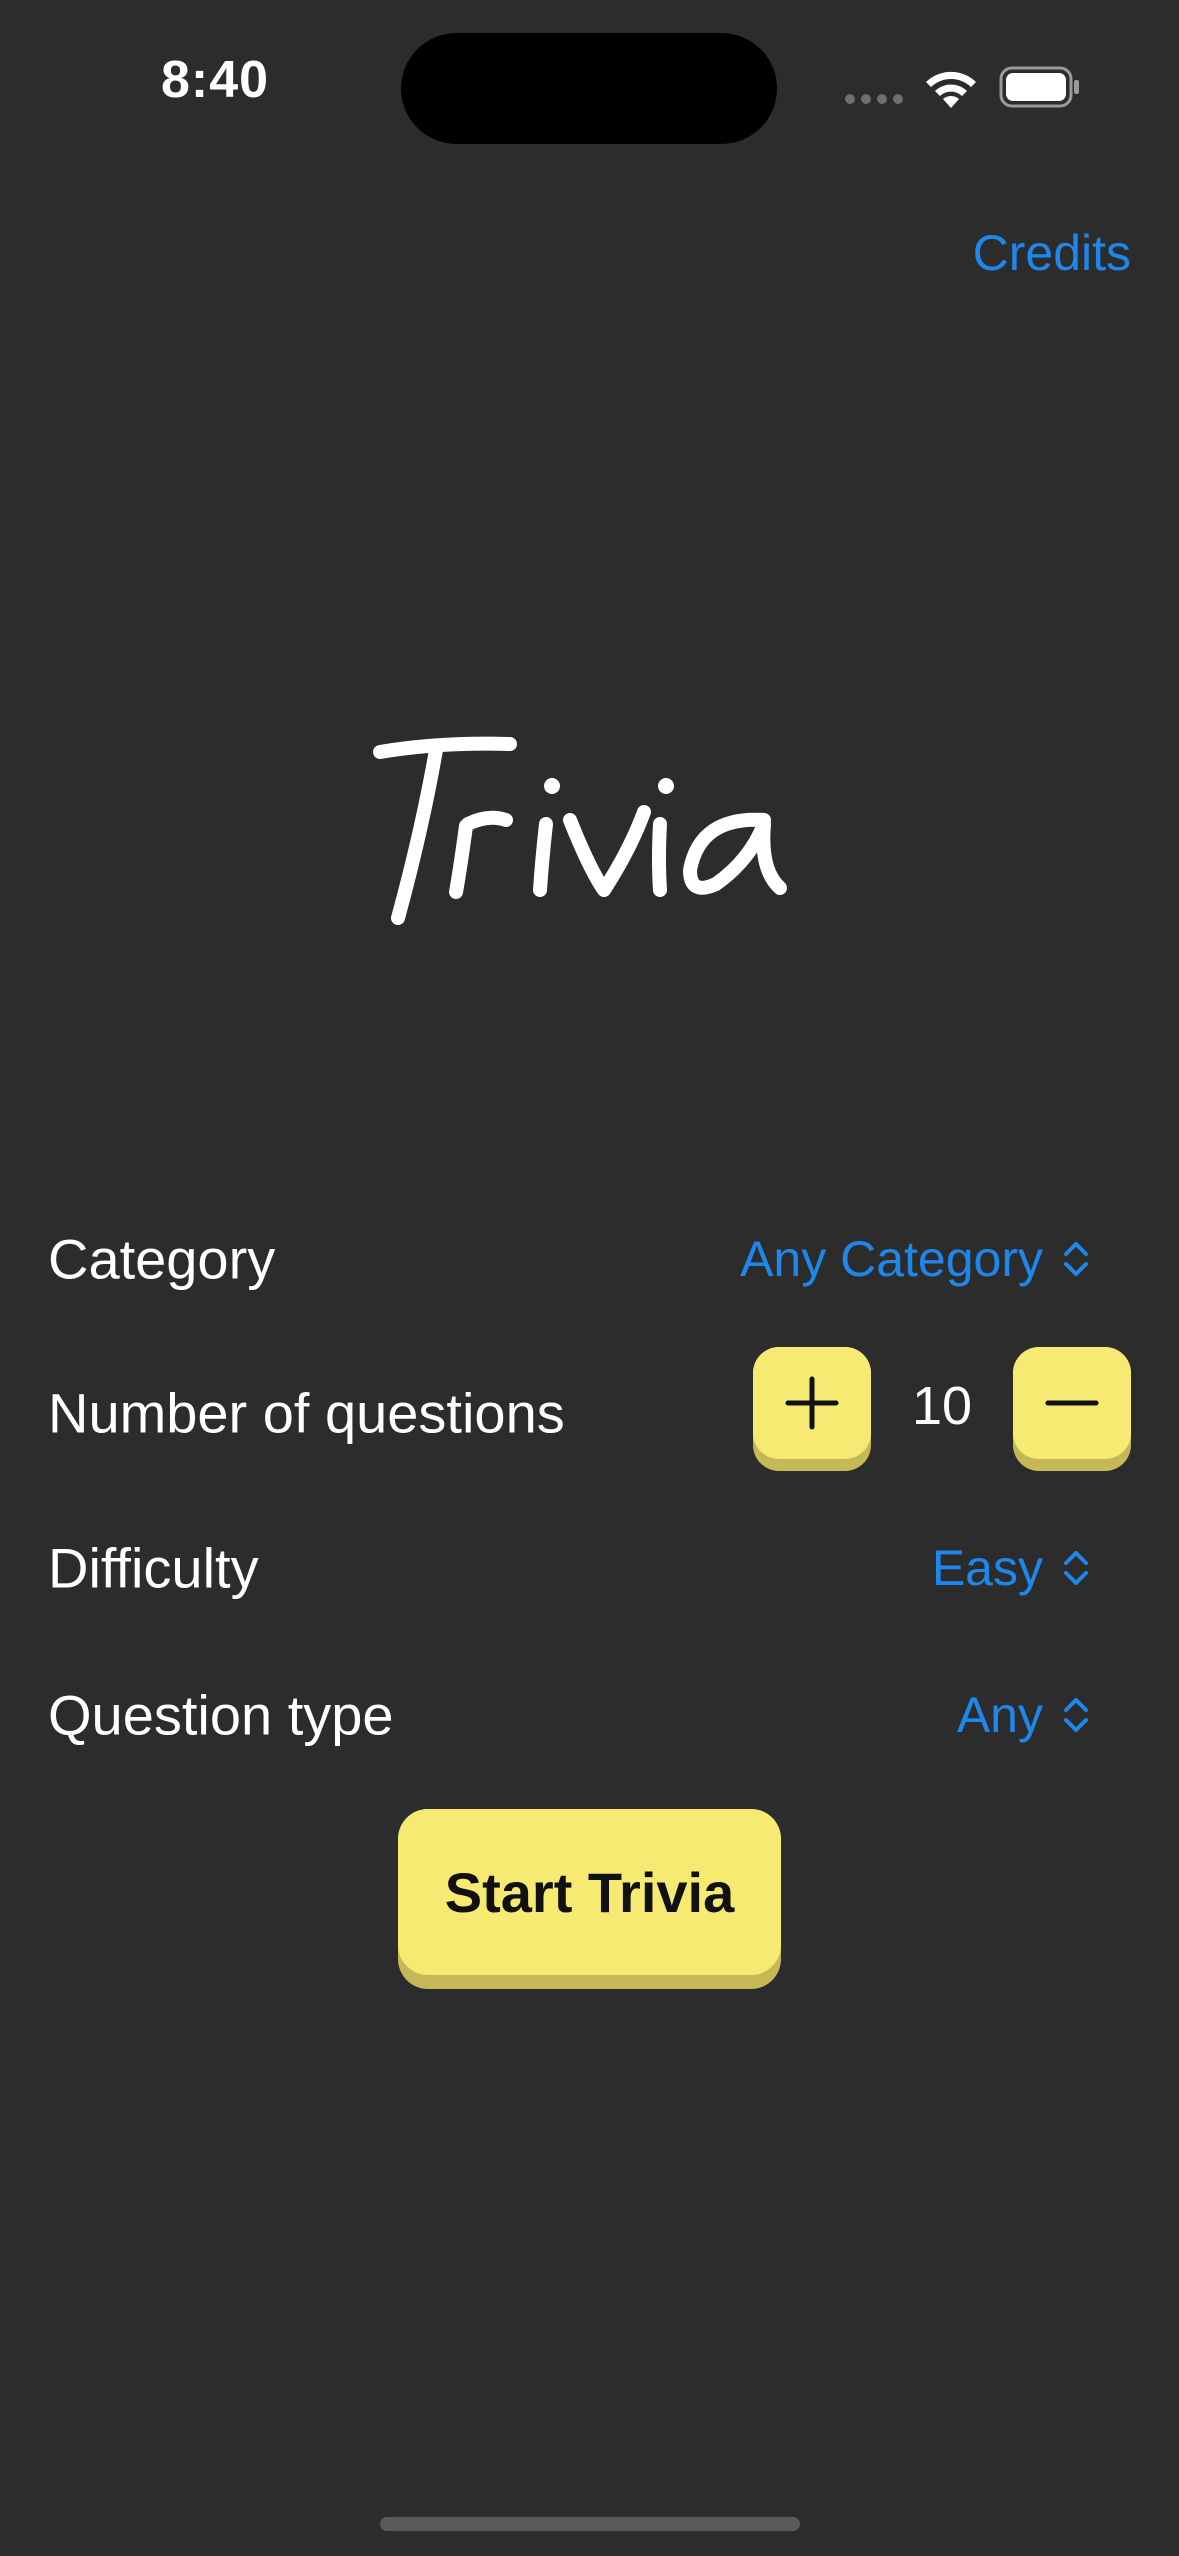  Describe the element at coordinates (589, 1259) in the screenshot. I see `category-row: Category Any Category` at that location.